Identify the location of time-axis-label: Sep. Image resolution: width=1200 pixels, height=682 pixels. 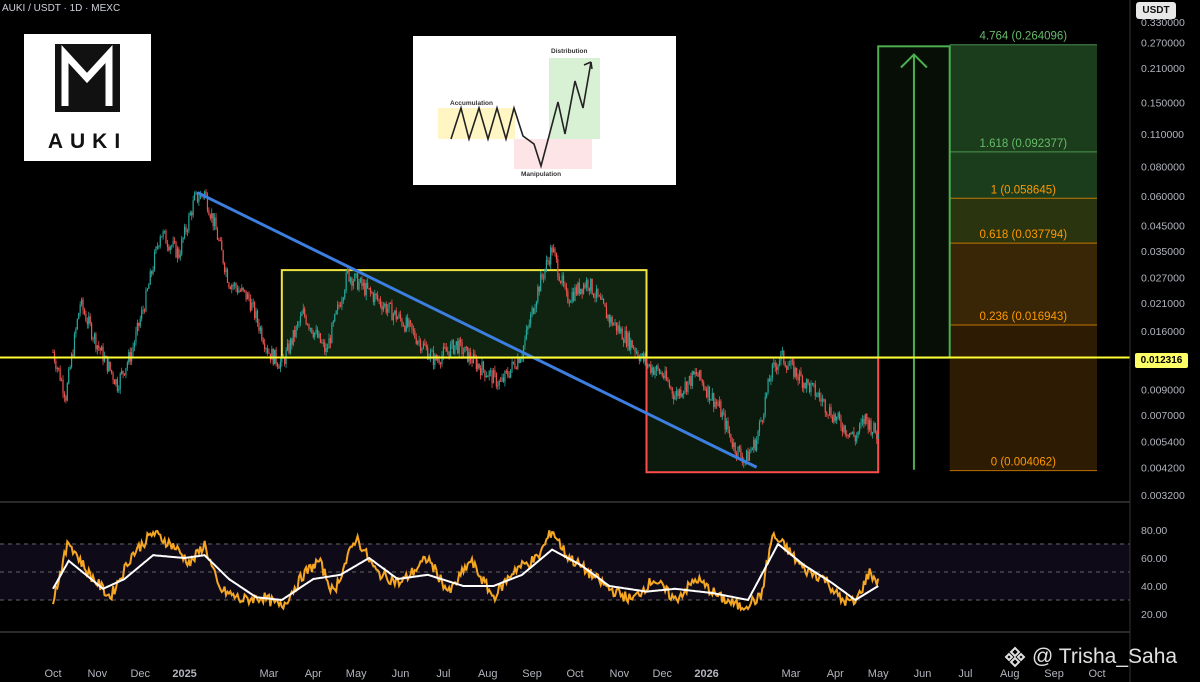
(532, 674).